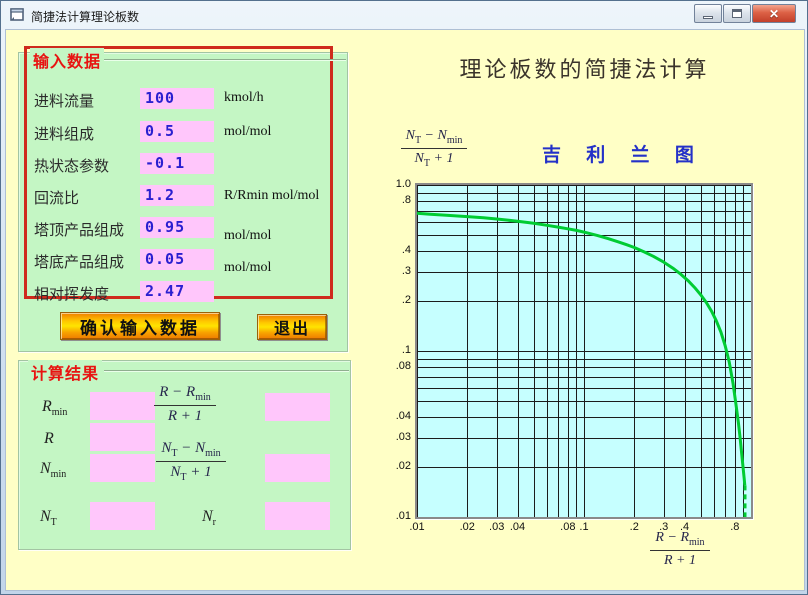  I want to click on input-field: 0.5, so click(177, 131).